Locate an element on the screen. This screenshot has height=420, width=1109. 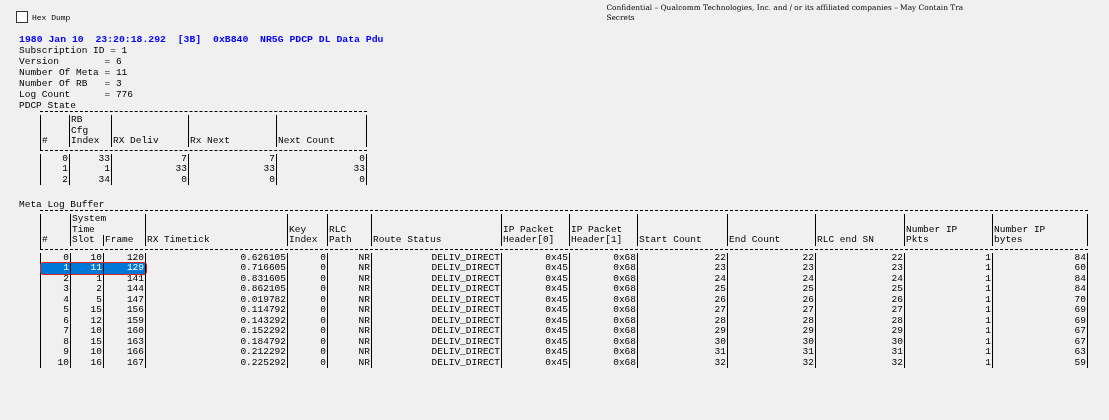
table-cell: 31 is located at coordinates (860, 352).